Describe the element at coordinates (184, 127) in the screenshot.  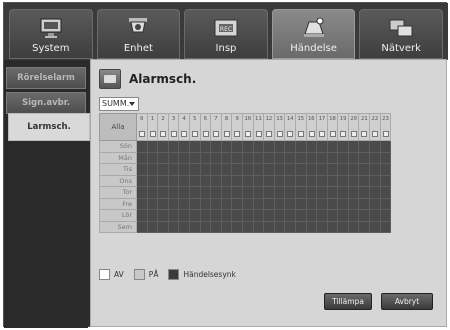
I see `hour-column-header: 4` at that location.